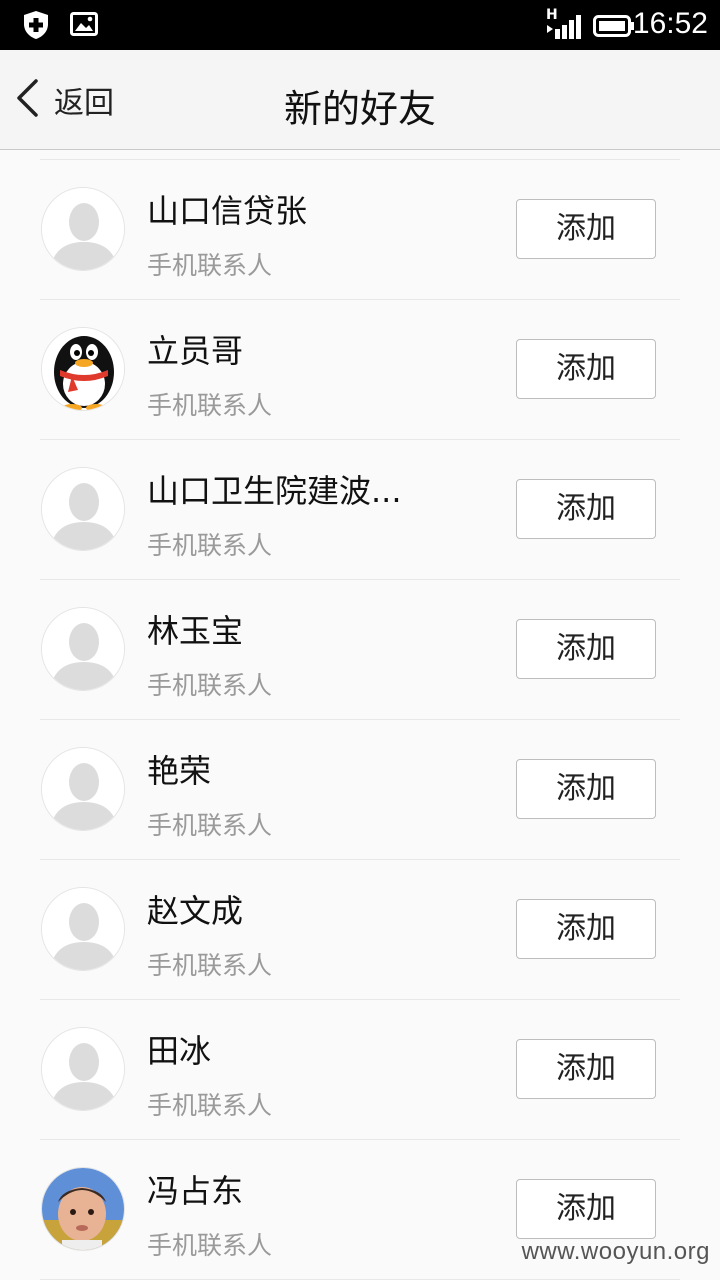 Image resolution: width=720 pixels, height=1280 pixels. What do you see at coordinates (179, 1051) in the screenshot?
I see `contact-name: 田冰` at bounding box center [179, 1051].